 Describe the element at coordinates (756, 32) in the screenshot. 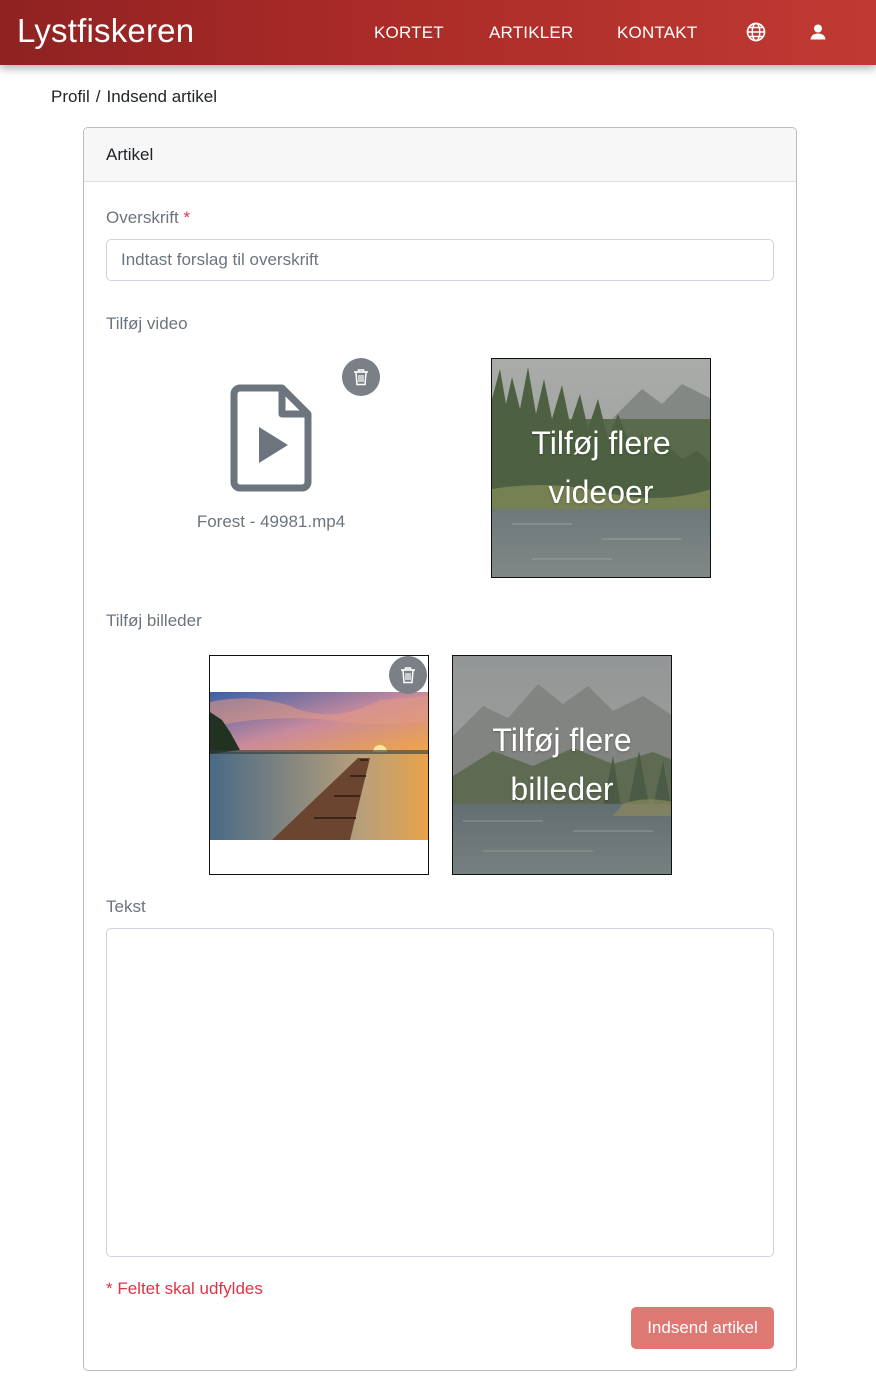

I see `globe-icon` at that location.